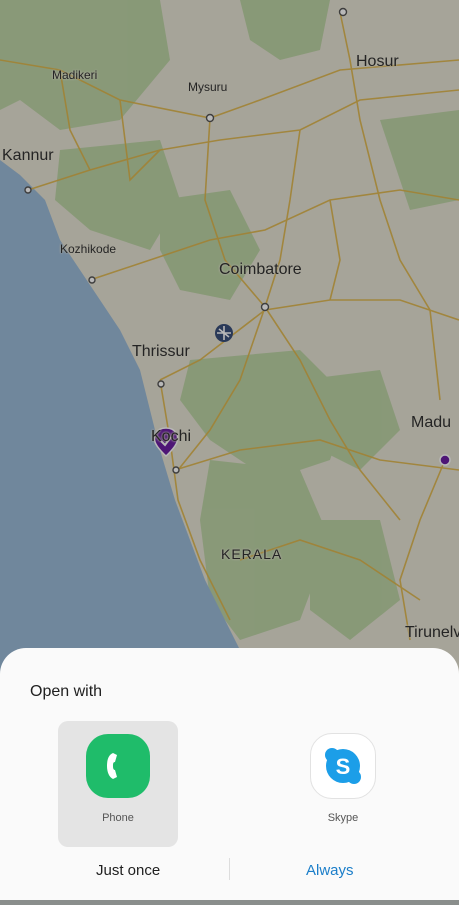 Image resolution: width=459 pixels, height=905 pixels. What do you see at coordinates (171, 436) in the screenshot?
I see `map-label-kochi: Kochi` at bounding box center [171, 436].